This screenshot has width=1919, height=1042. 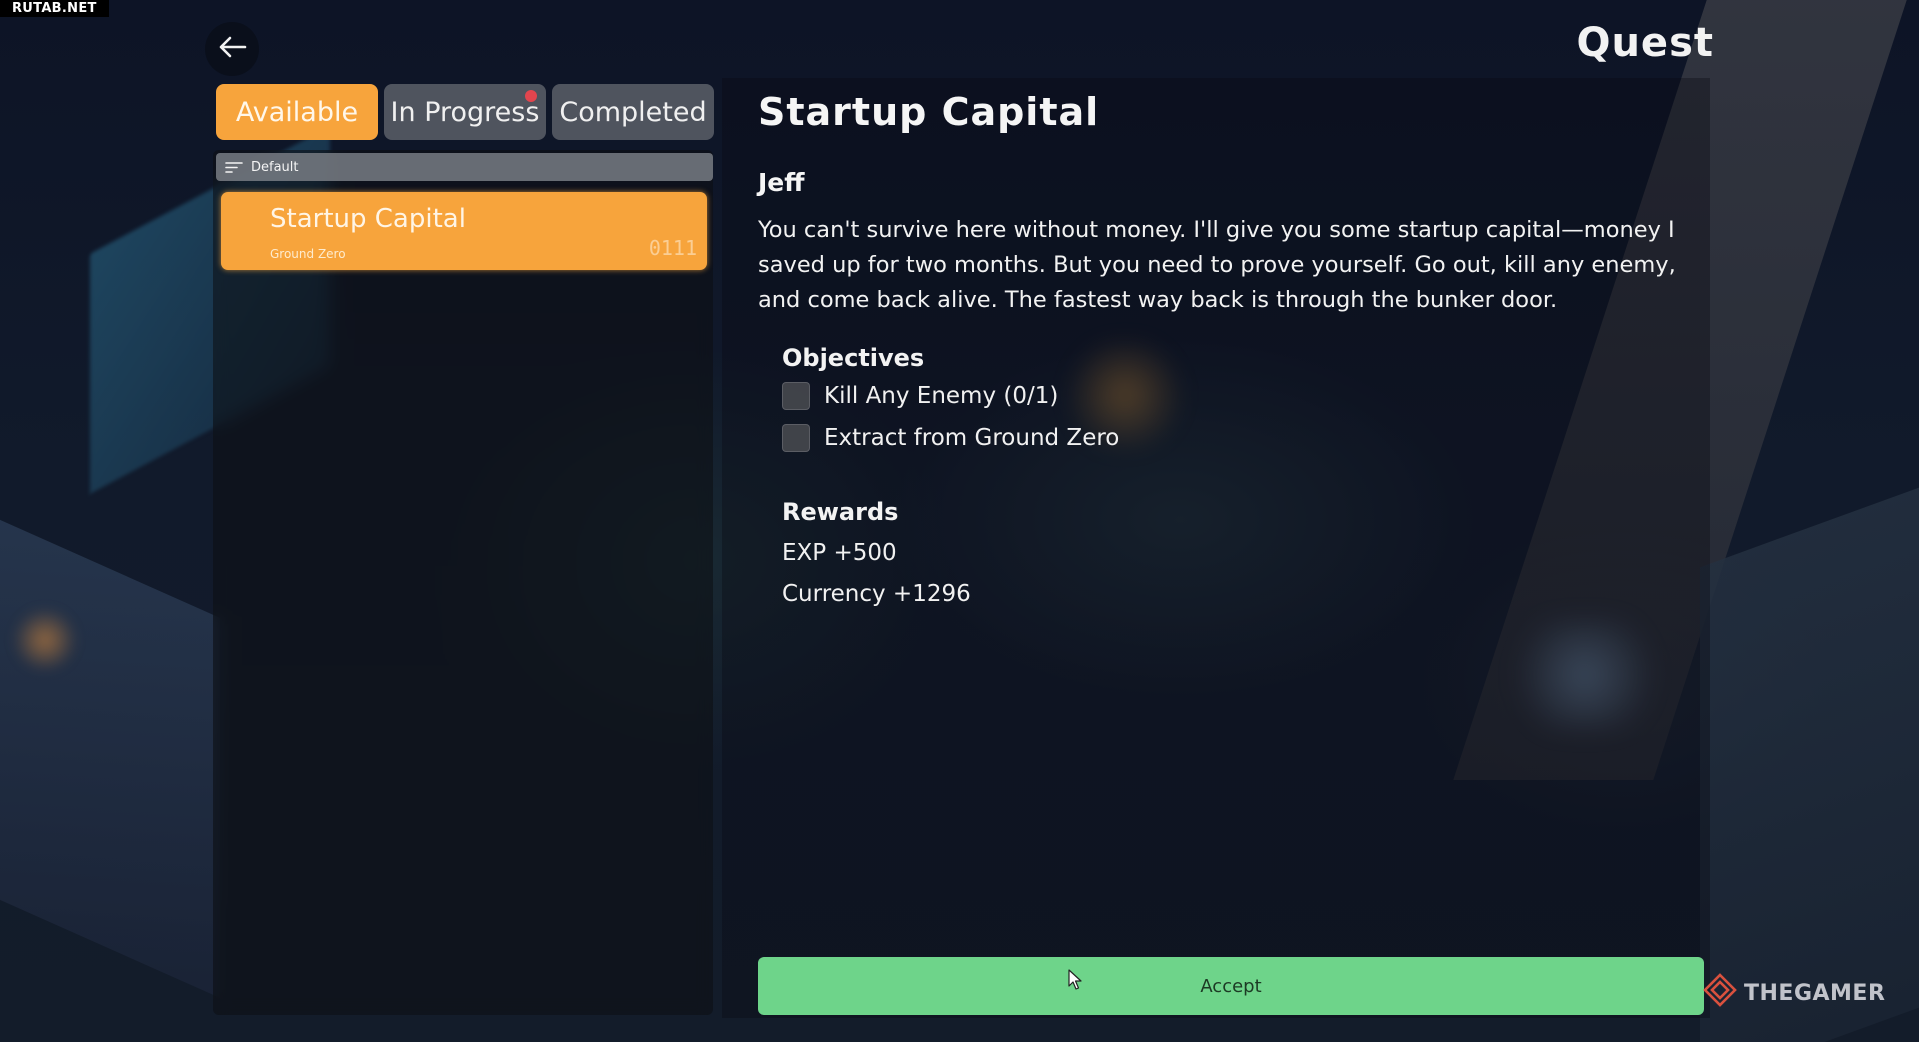 What do you see at coordinates (1645, 43) in the screenshot?
I see `screen-title: Quest` at bounding box center [1645, 43].